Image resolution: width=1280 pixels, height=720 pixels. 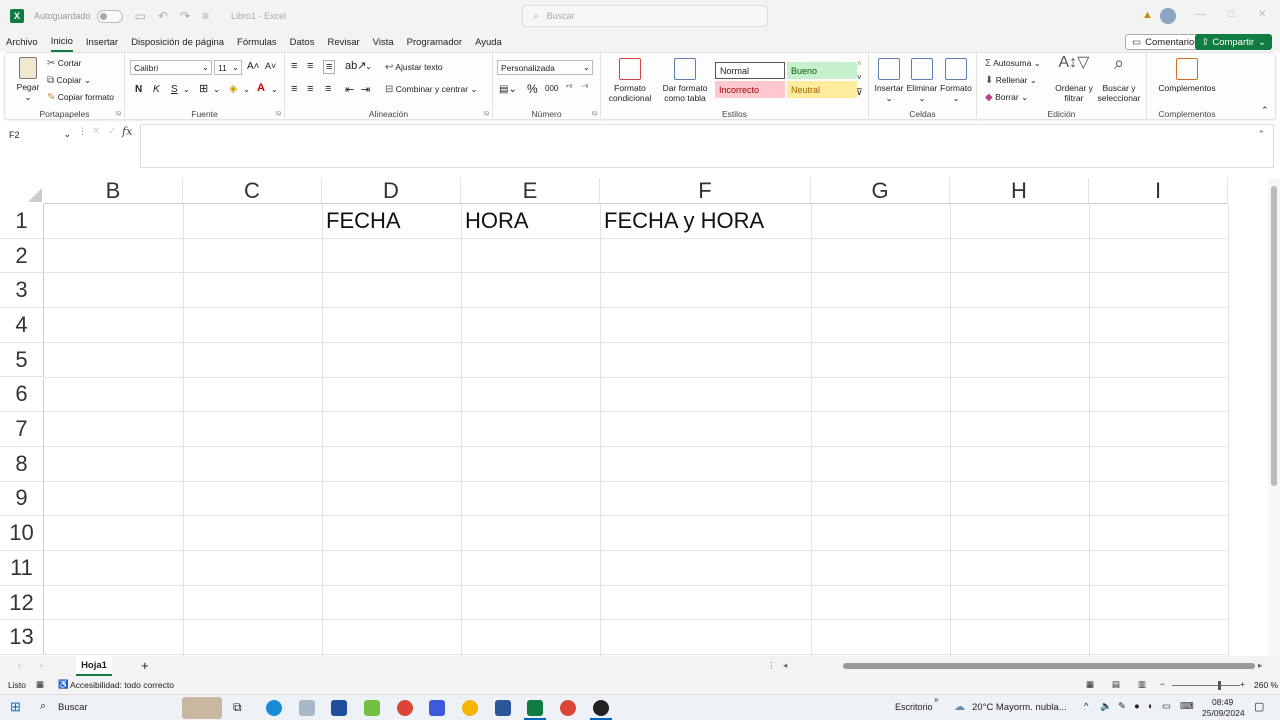 I want to click on close-icon: ✕, so click(x=1262, y=14).